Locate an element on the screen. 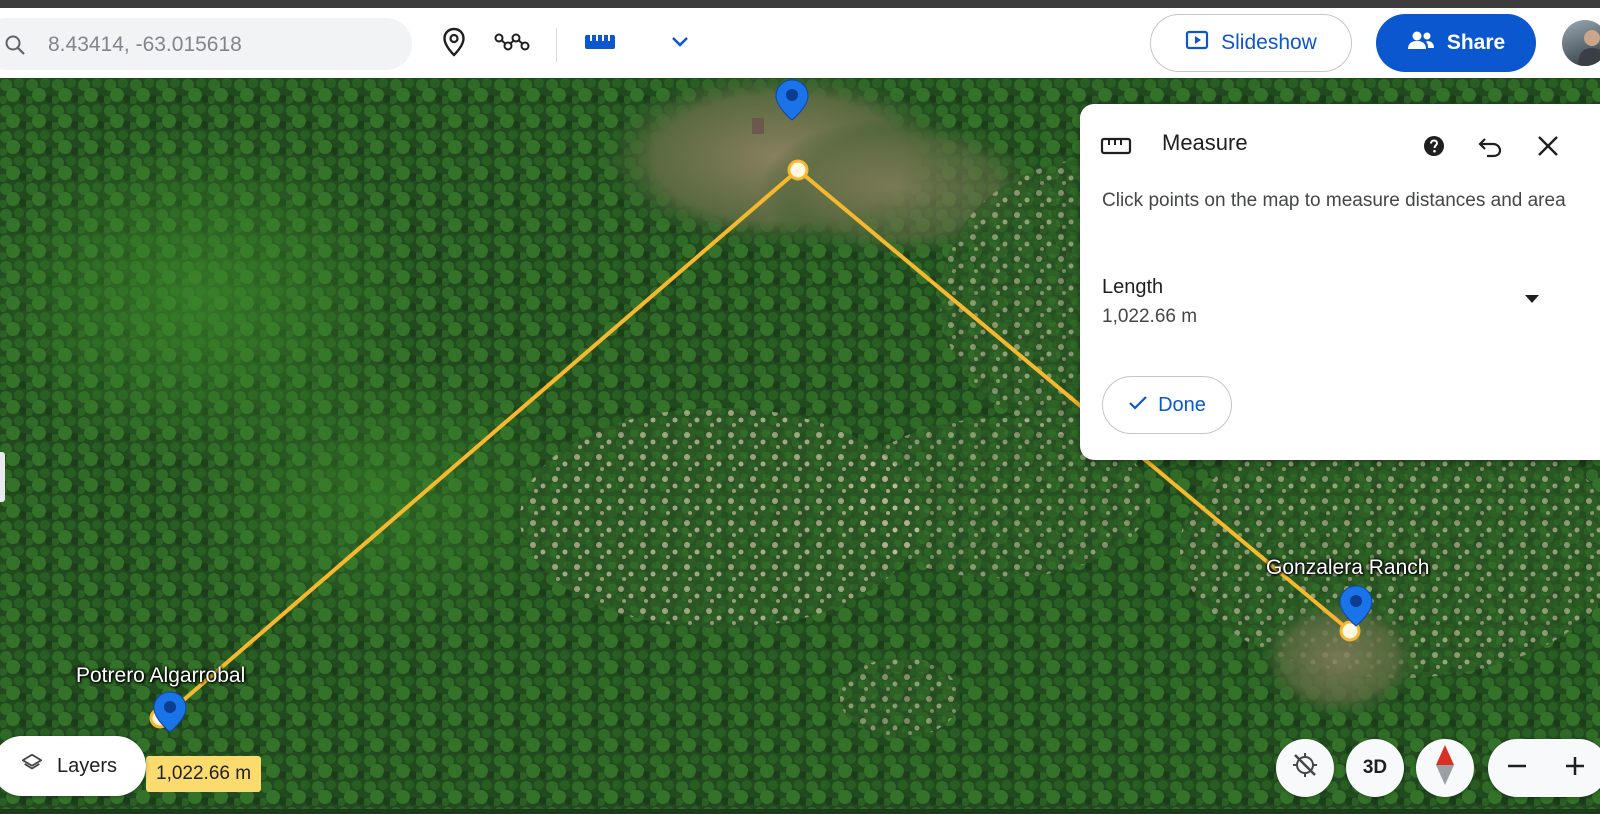 This screenshot has height=814, width=1600. measure-panel-title: Measure is located at coordinates (1205, 142).